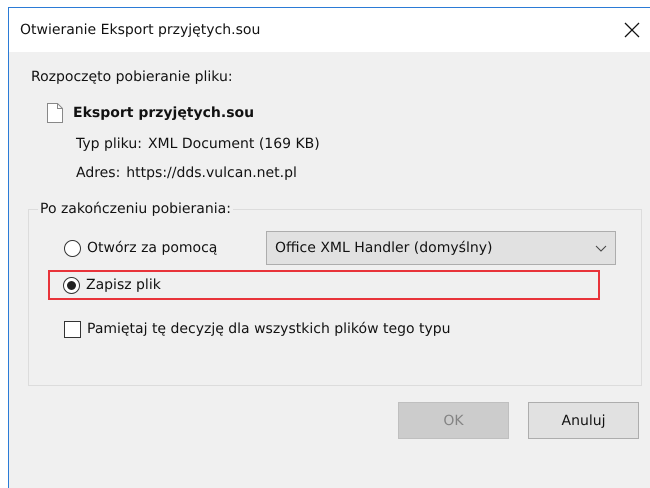 The width and height of the screenshot is (650, 488). What do you see at coordinates (141, 30) in the screenshot?
I see `window-title: Otwieranie Eksport przyjętych.sou` at bounding box center [141, 30].